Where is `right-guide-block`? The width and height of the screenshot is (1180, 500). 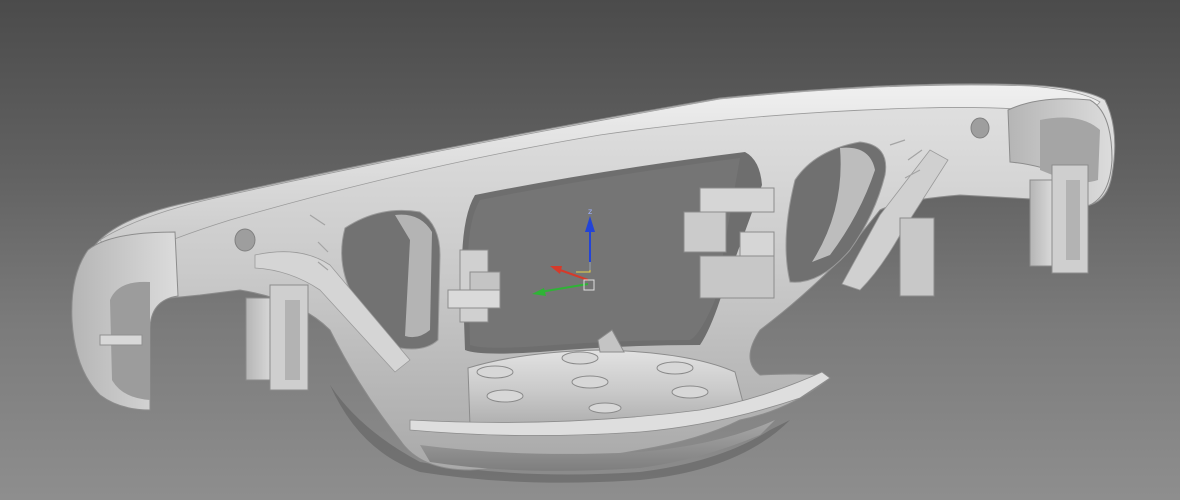
right-guide-block is located at coordinates (1042, 223).